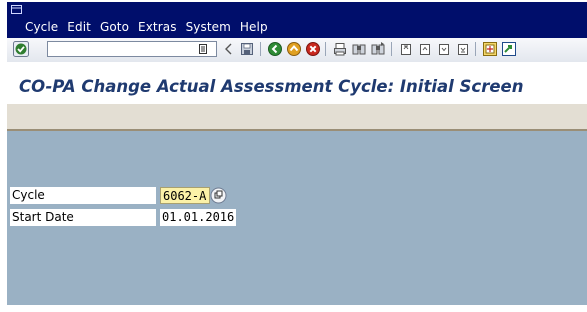 The image size is (587, 312). I want to click on back-arrow-icon, so click(229, 49).